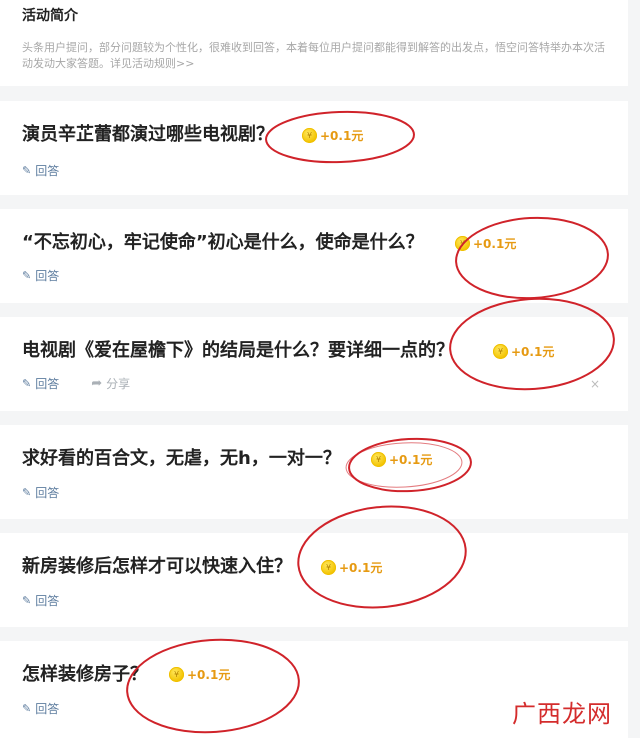 This screenshot has height=738, width=640. What do you see at coordinates (238, 351) in the screenshot?
I see `question-title: 电视剧《爱在屋檐下》的结局是什么？要详细一点的？` at bounding box center [238, 351].